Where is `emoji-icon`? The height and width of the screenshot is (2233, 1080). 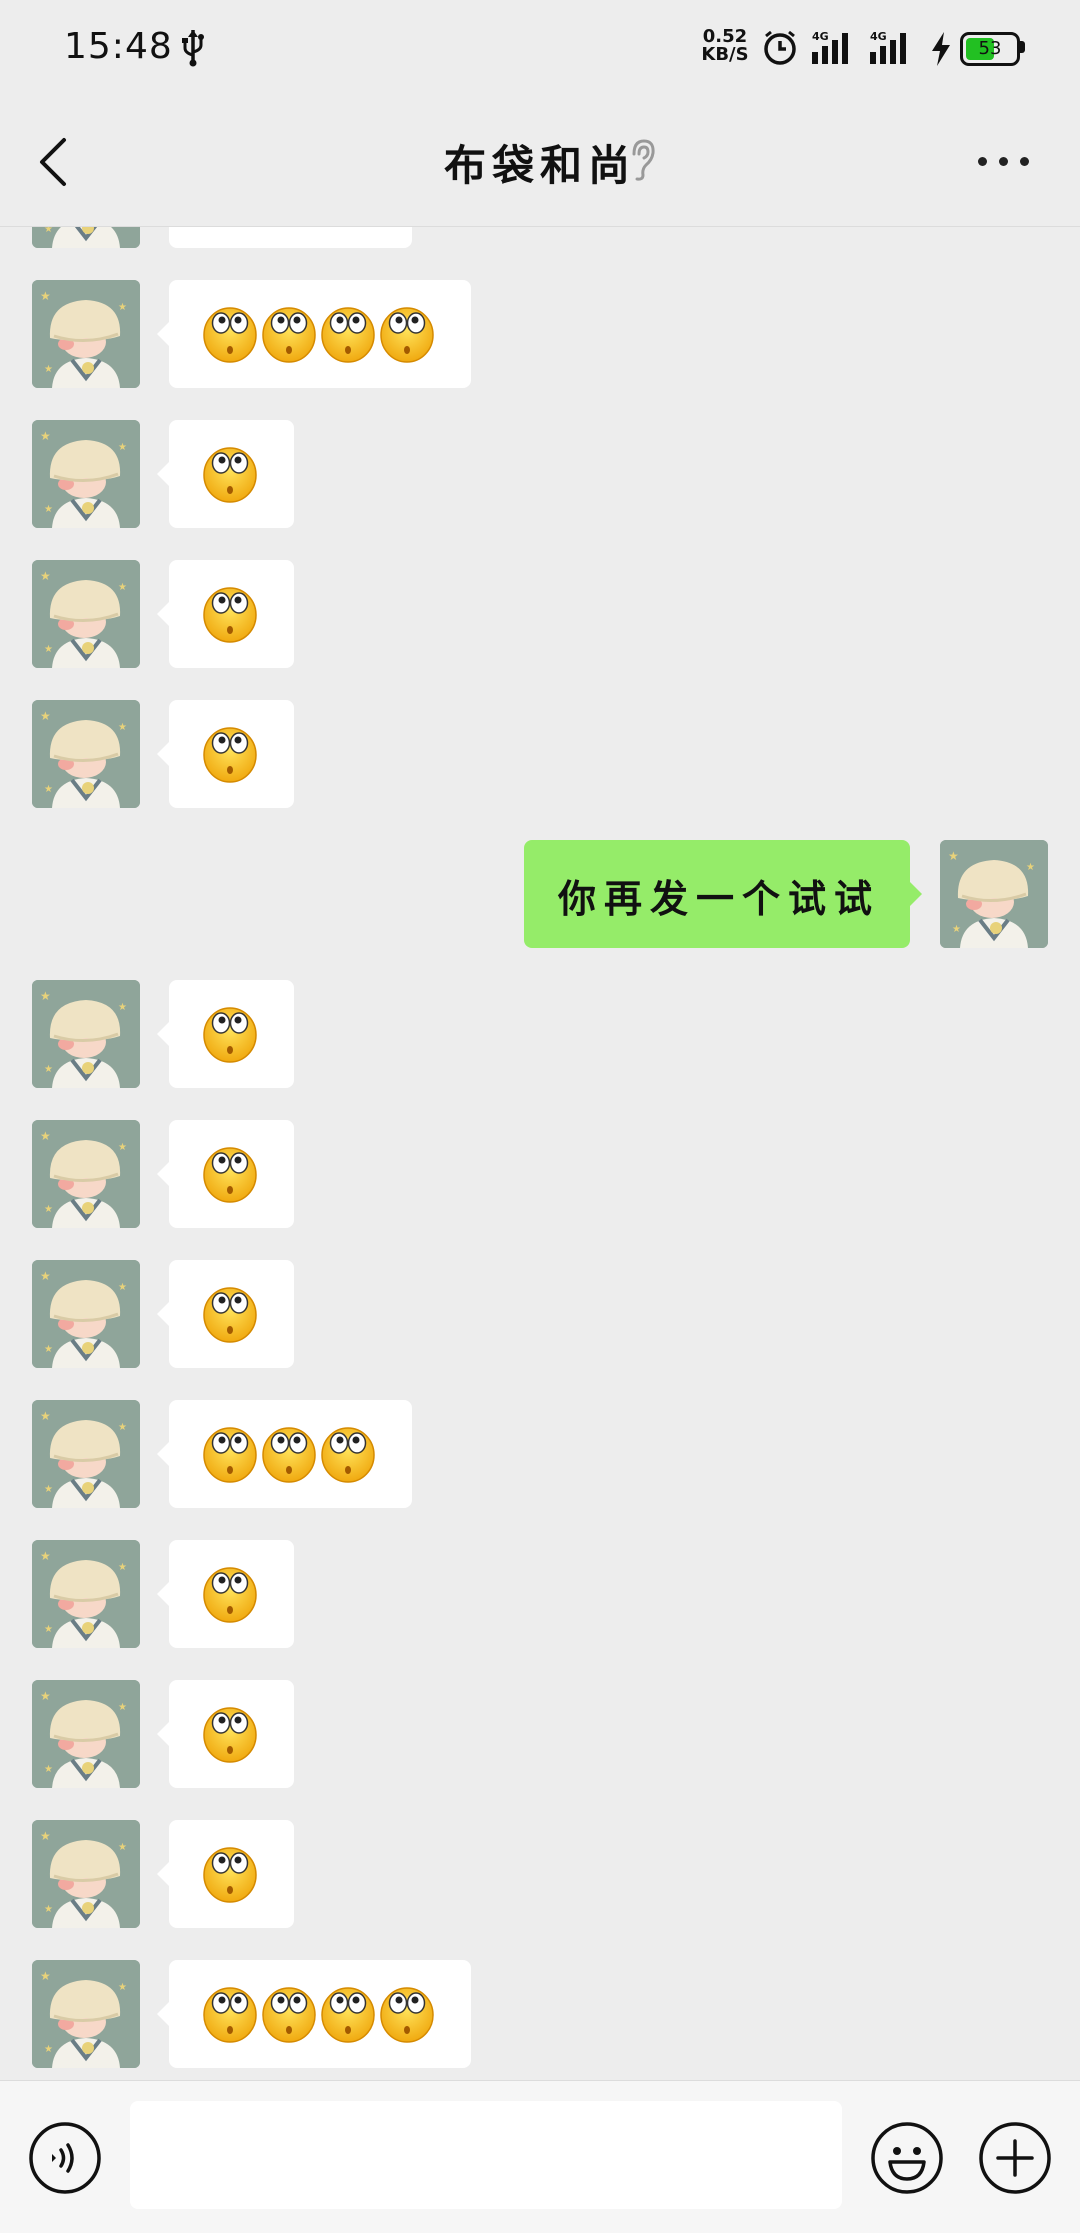 emoji-icon is located at coordinates (907, 2158).